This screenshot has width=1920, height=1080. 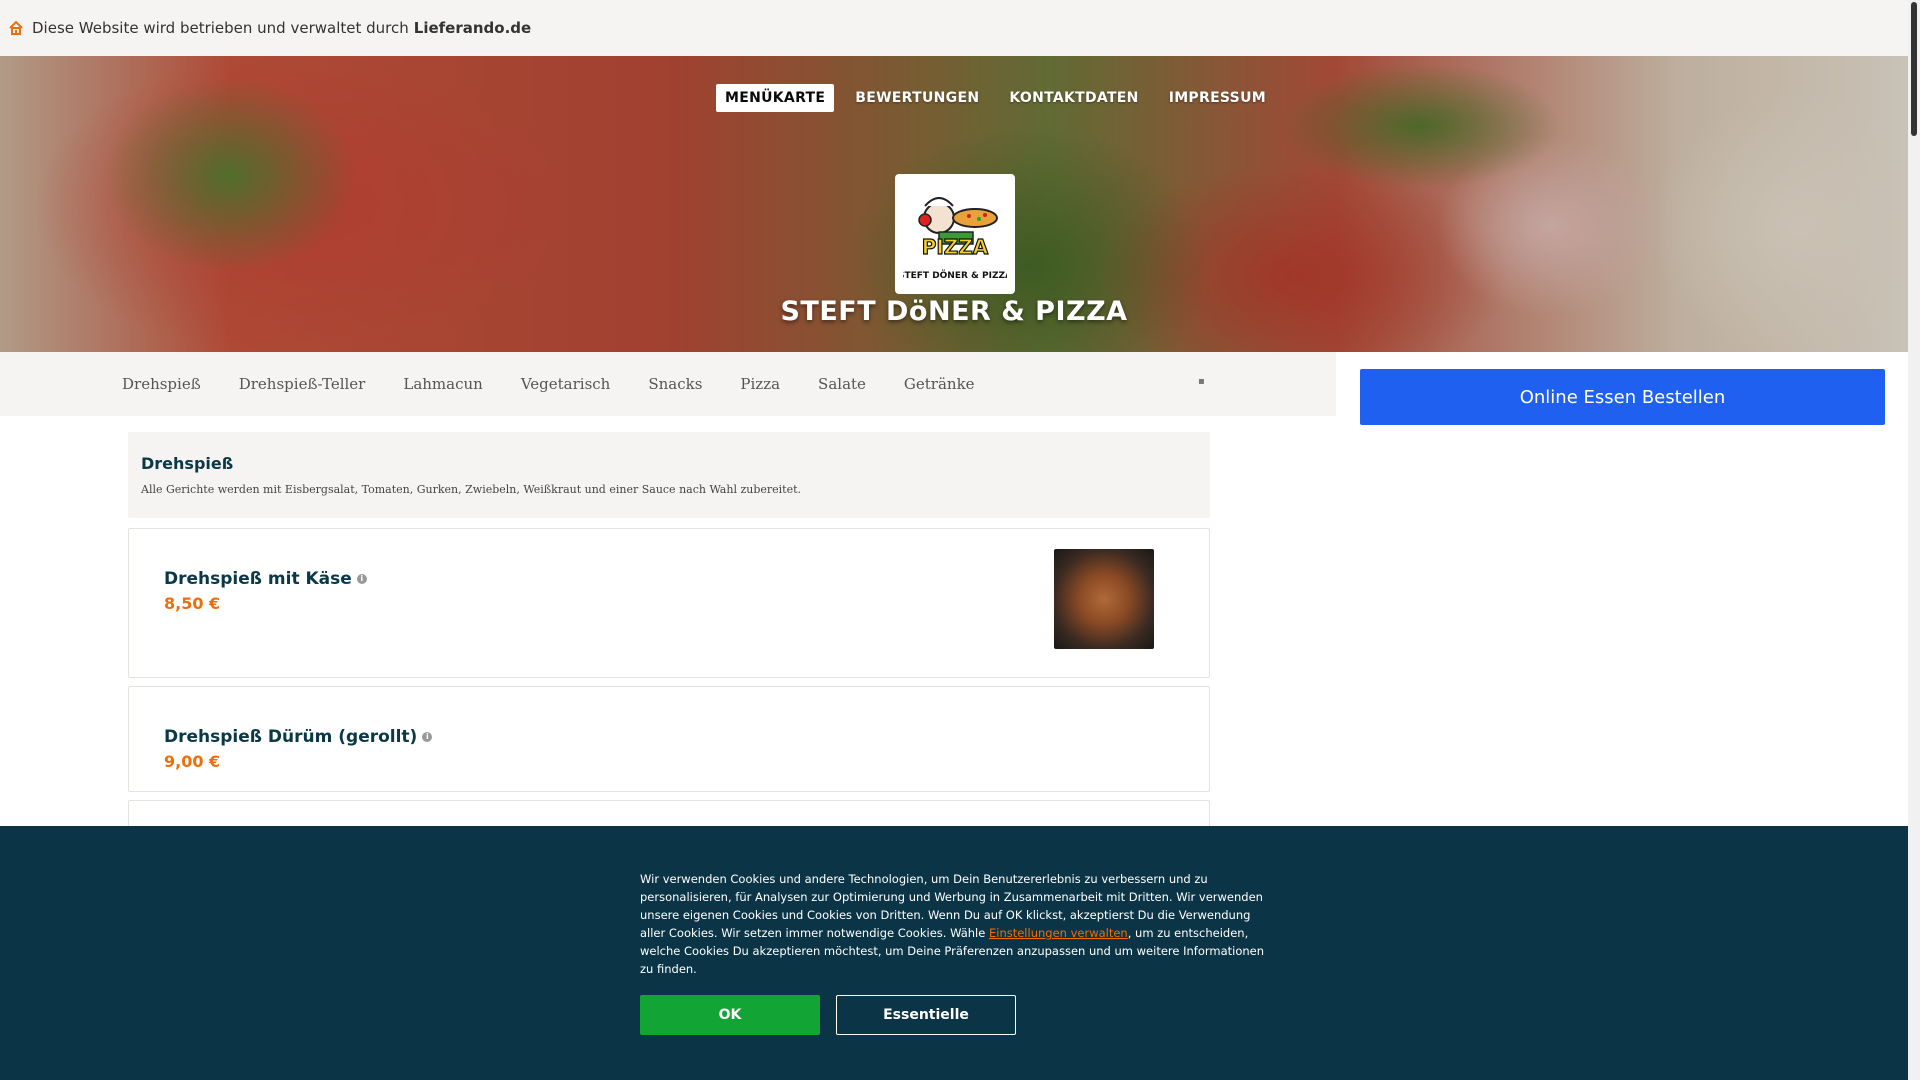 I want to click on category-lahmacun: Lahmacun, so click(x=442, y=384).